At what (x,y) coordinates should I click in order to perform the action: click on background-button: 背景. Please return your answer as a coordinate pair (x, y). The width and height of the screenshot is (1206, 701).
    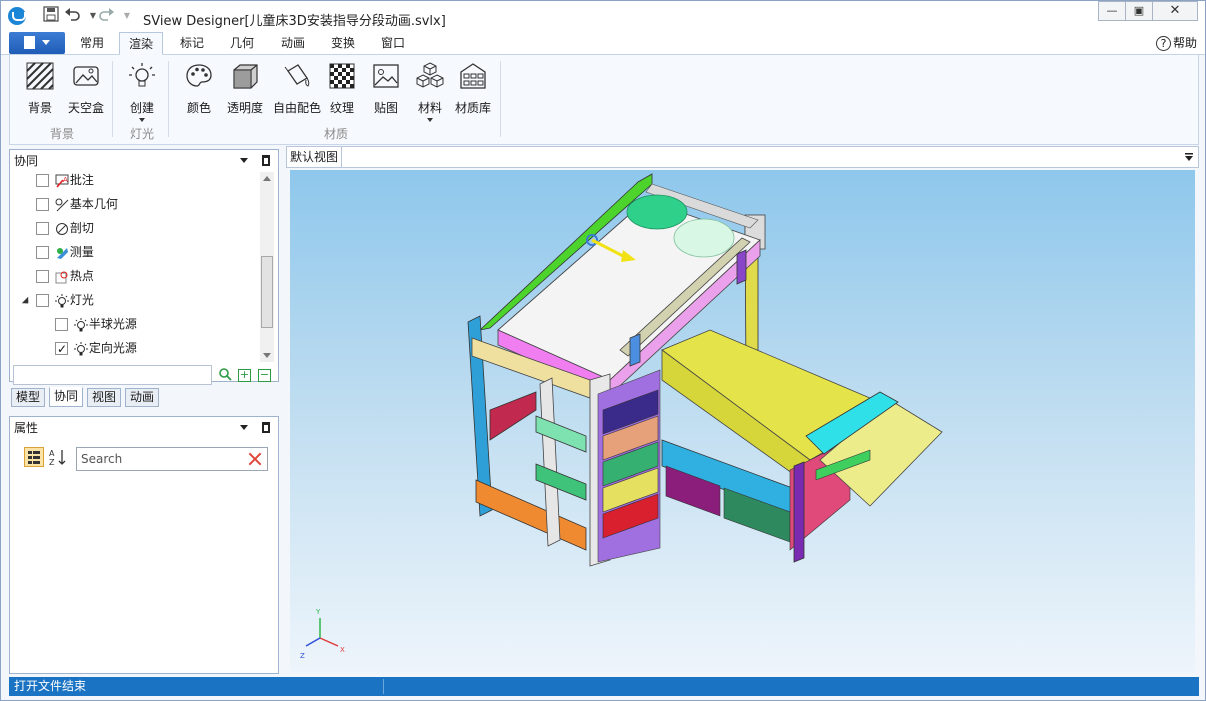
    Looking at the image, I should click on (40, 88).